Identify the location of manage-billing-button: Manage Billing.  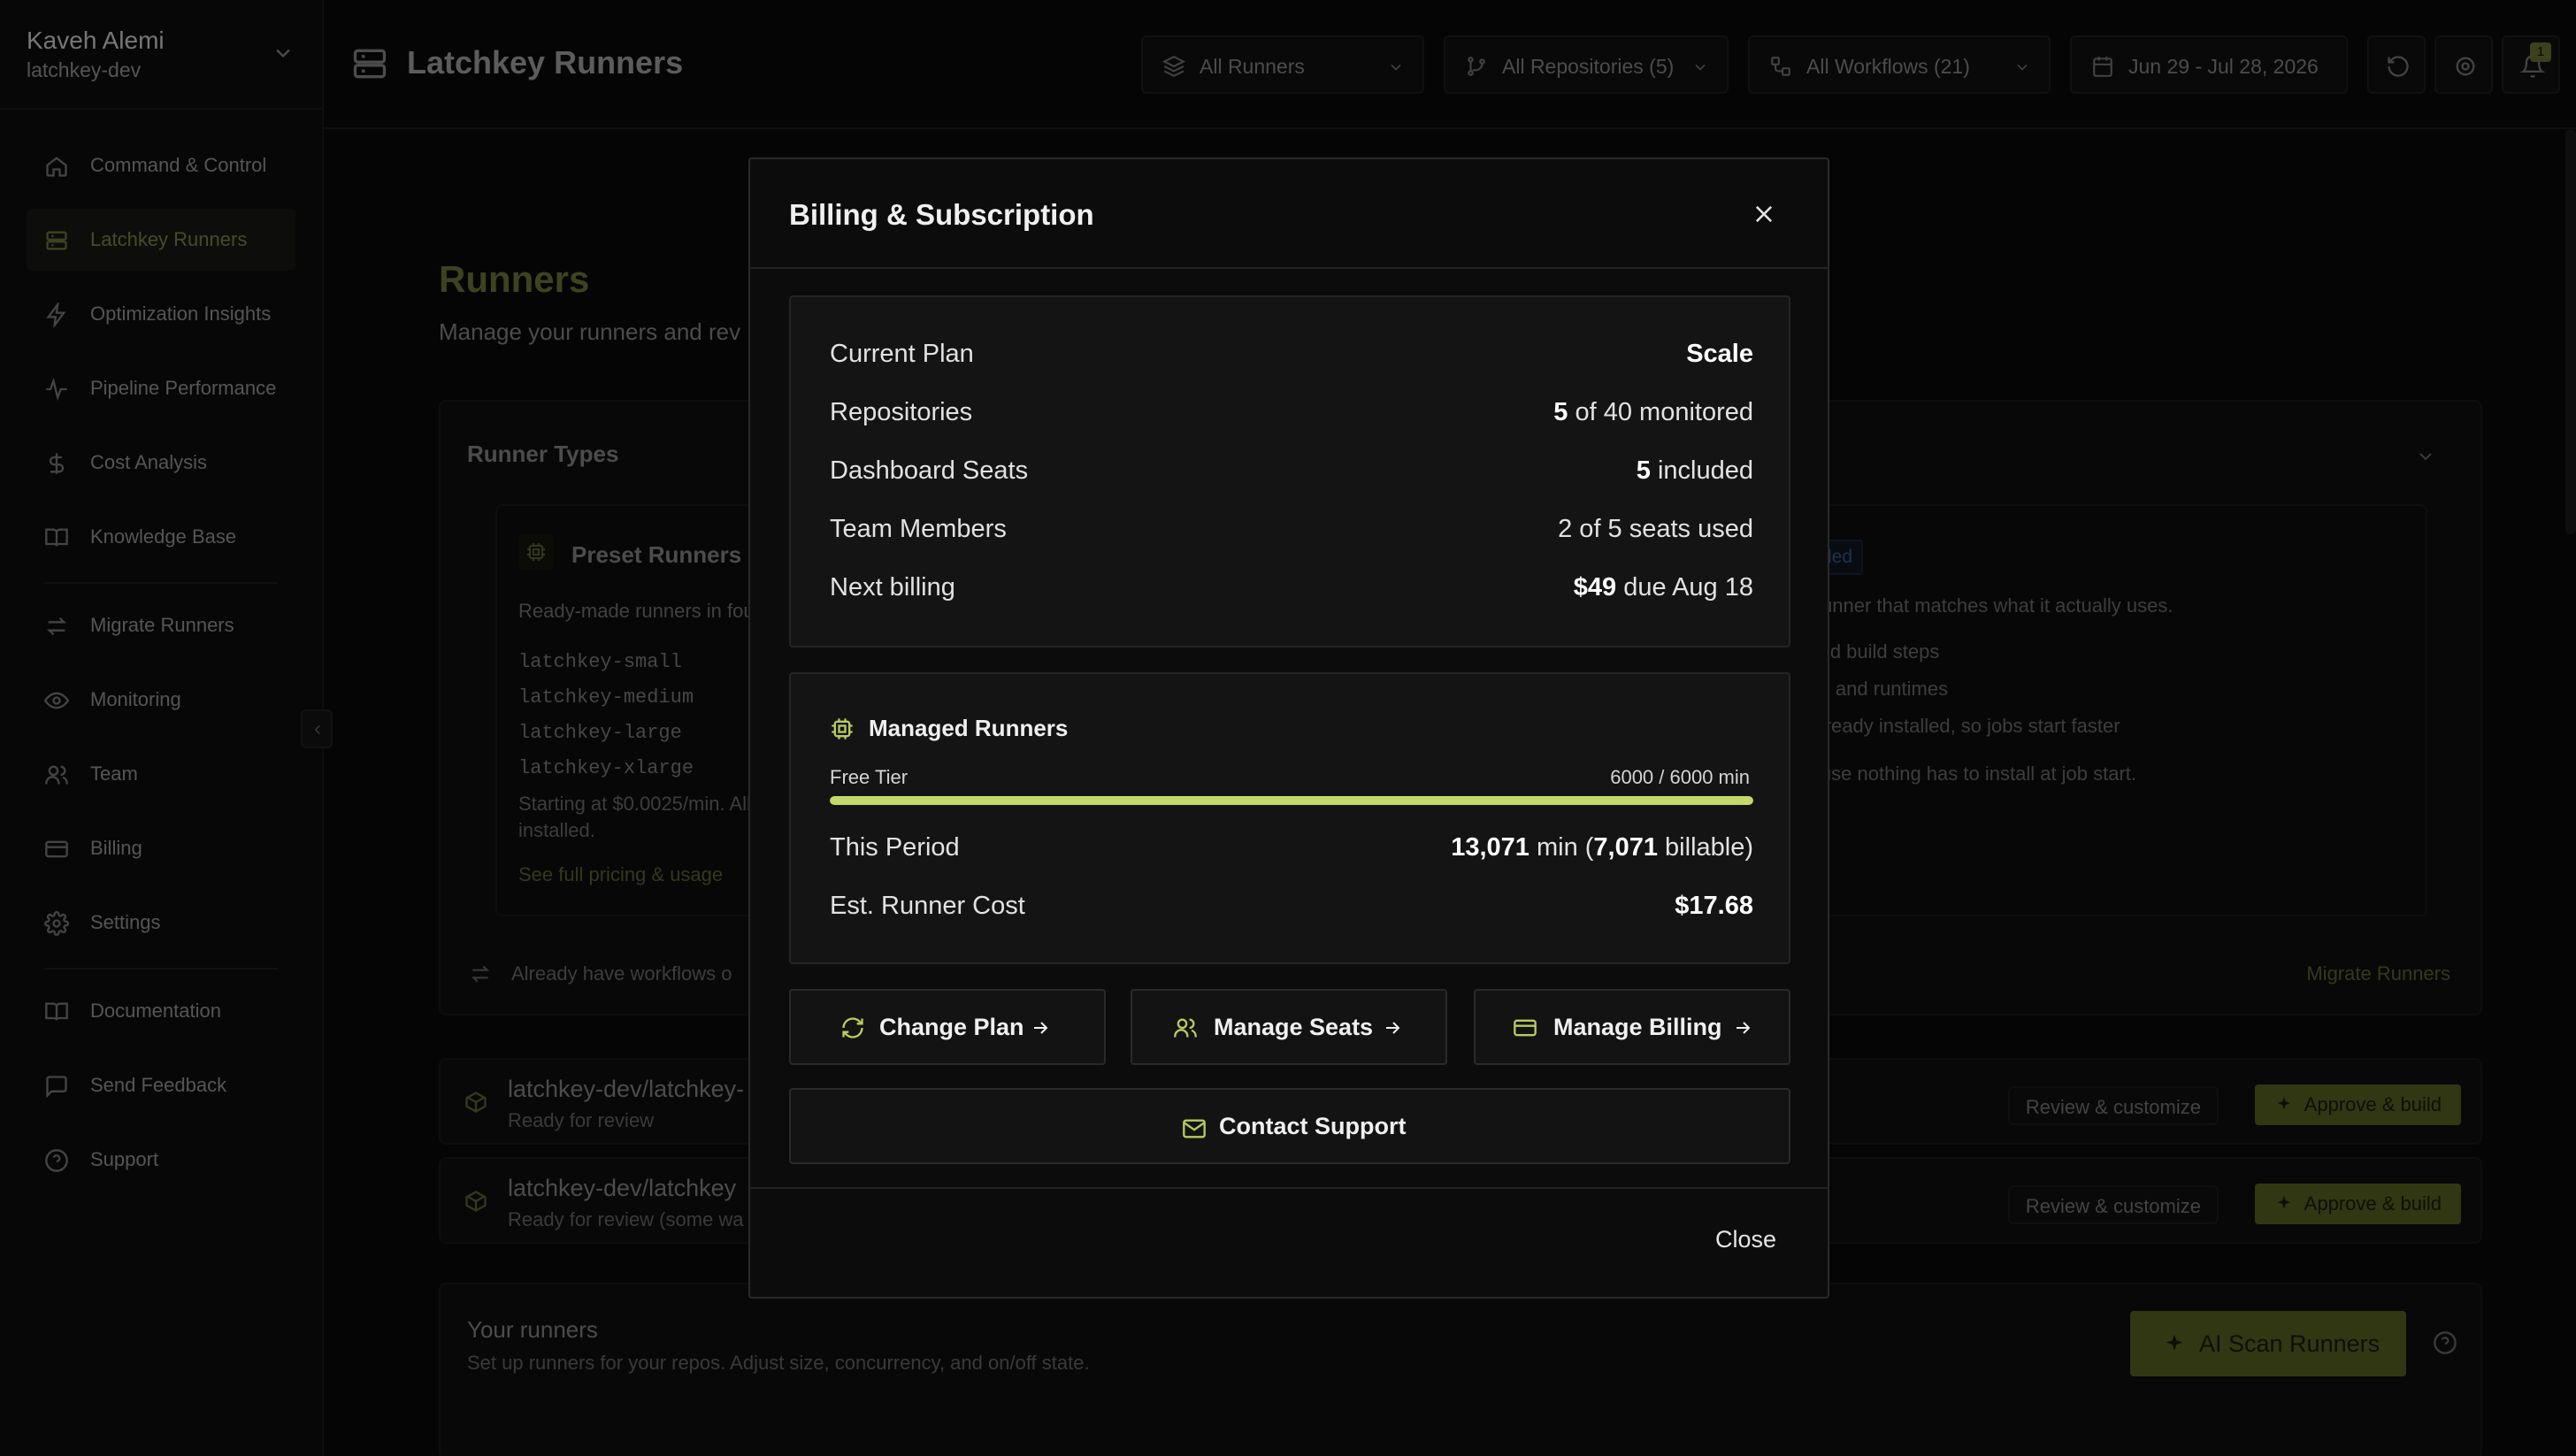
(1632, 1027).